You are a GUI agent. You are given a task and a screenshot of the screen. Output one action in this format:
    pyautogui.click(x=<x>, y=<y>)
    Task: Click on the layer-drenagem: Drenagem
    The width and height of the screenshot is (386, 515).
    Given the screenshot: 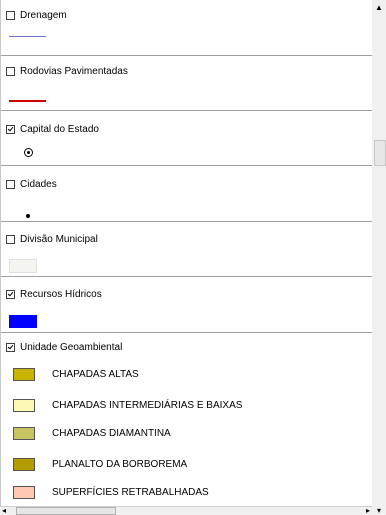 What is the action you would take?
    pyautogui.click(x=187, y=28)
    